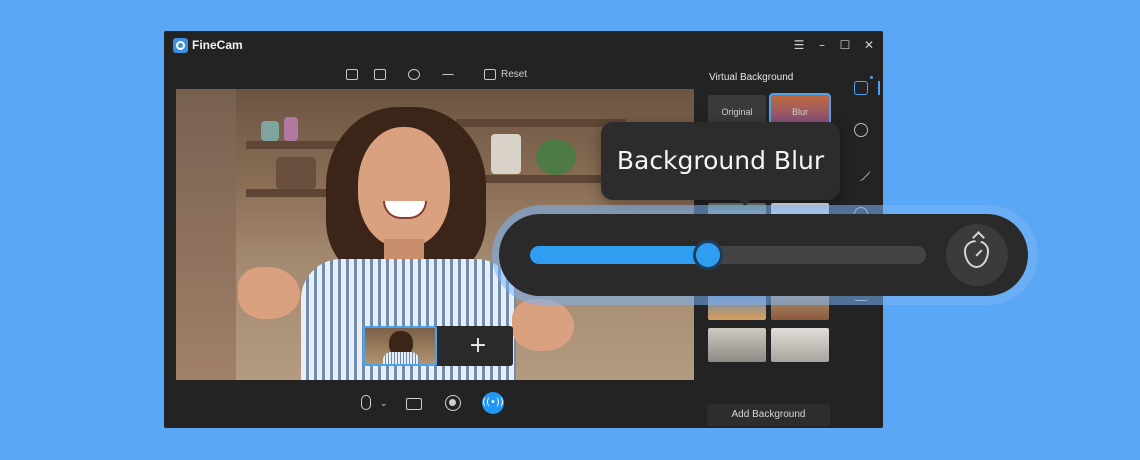  Describe the element at coordinates (414, 404) in the screenshot. I see `camera-snapshot-icon` at that location.